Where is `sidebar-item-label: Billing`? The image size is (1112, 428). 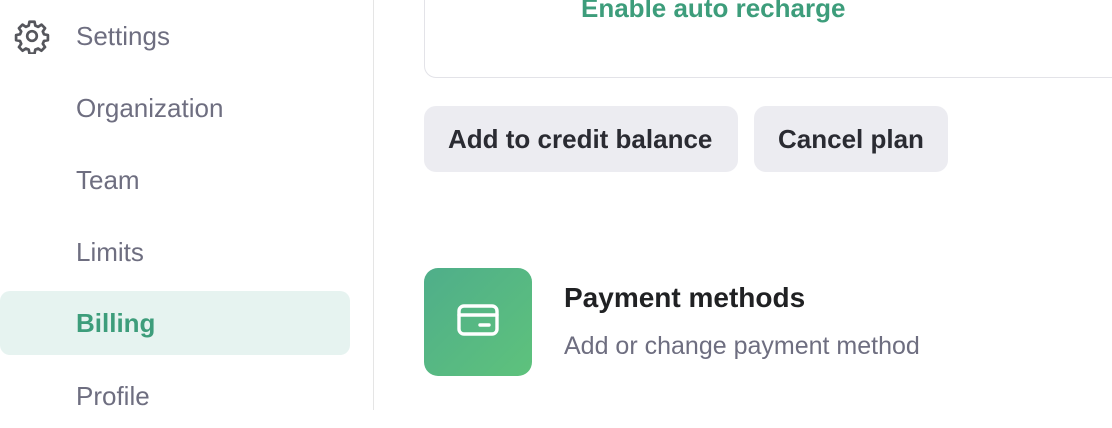 sidebar-item-label: Billing is located at coordinates (116, 322).